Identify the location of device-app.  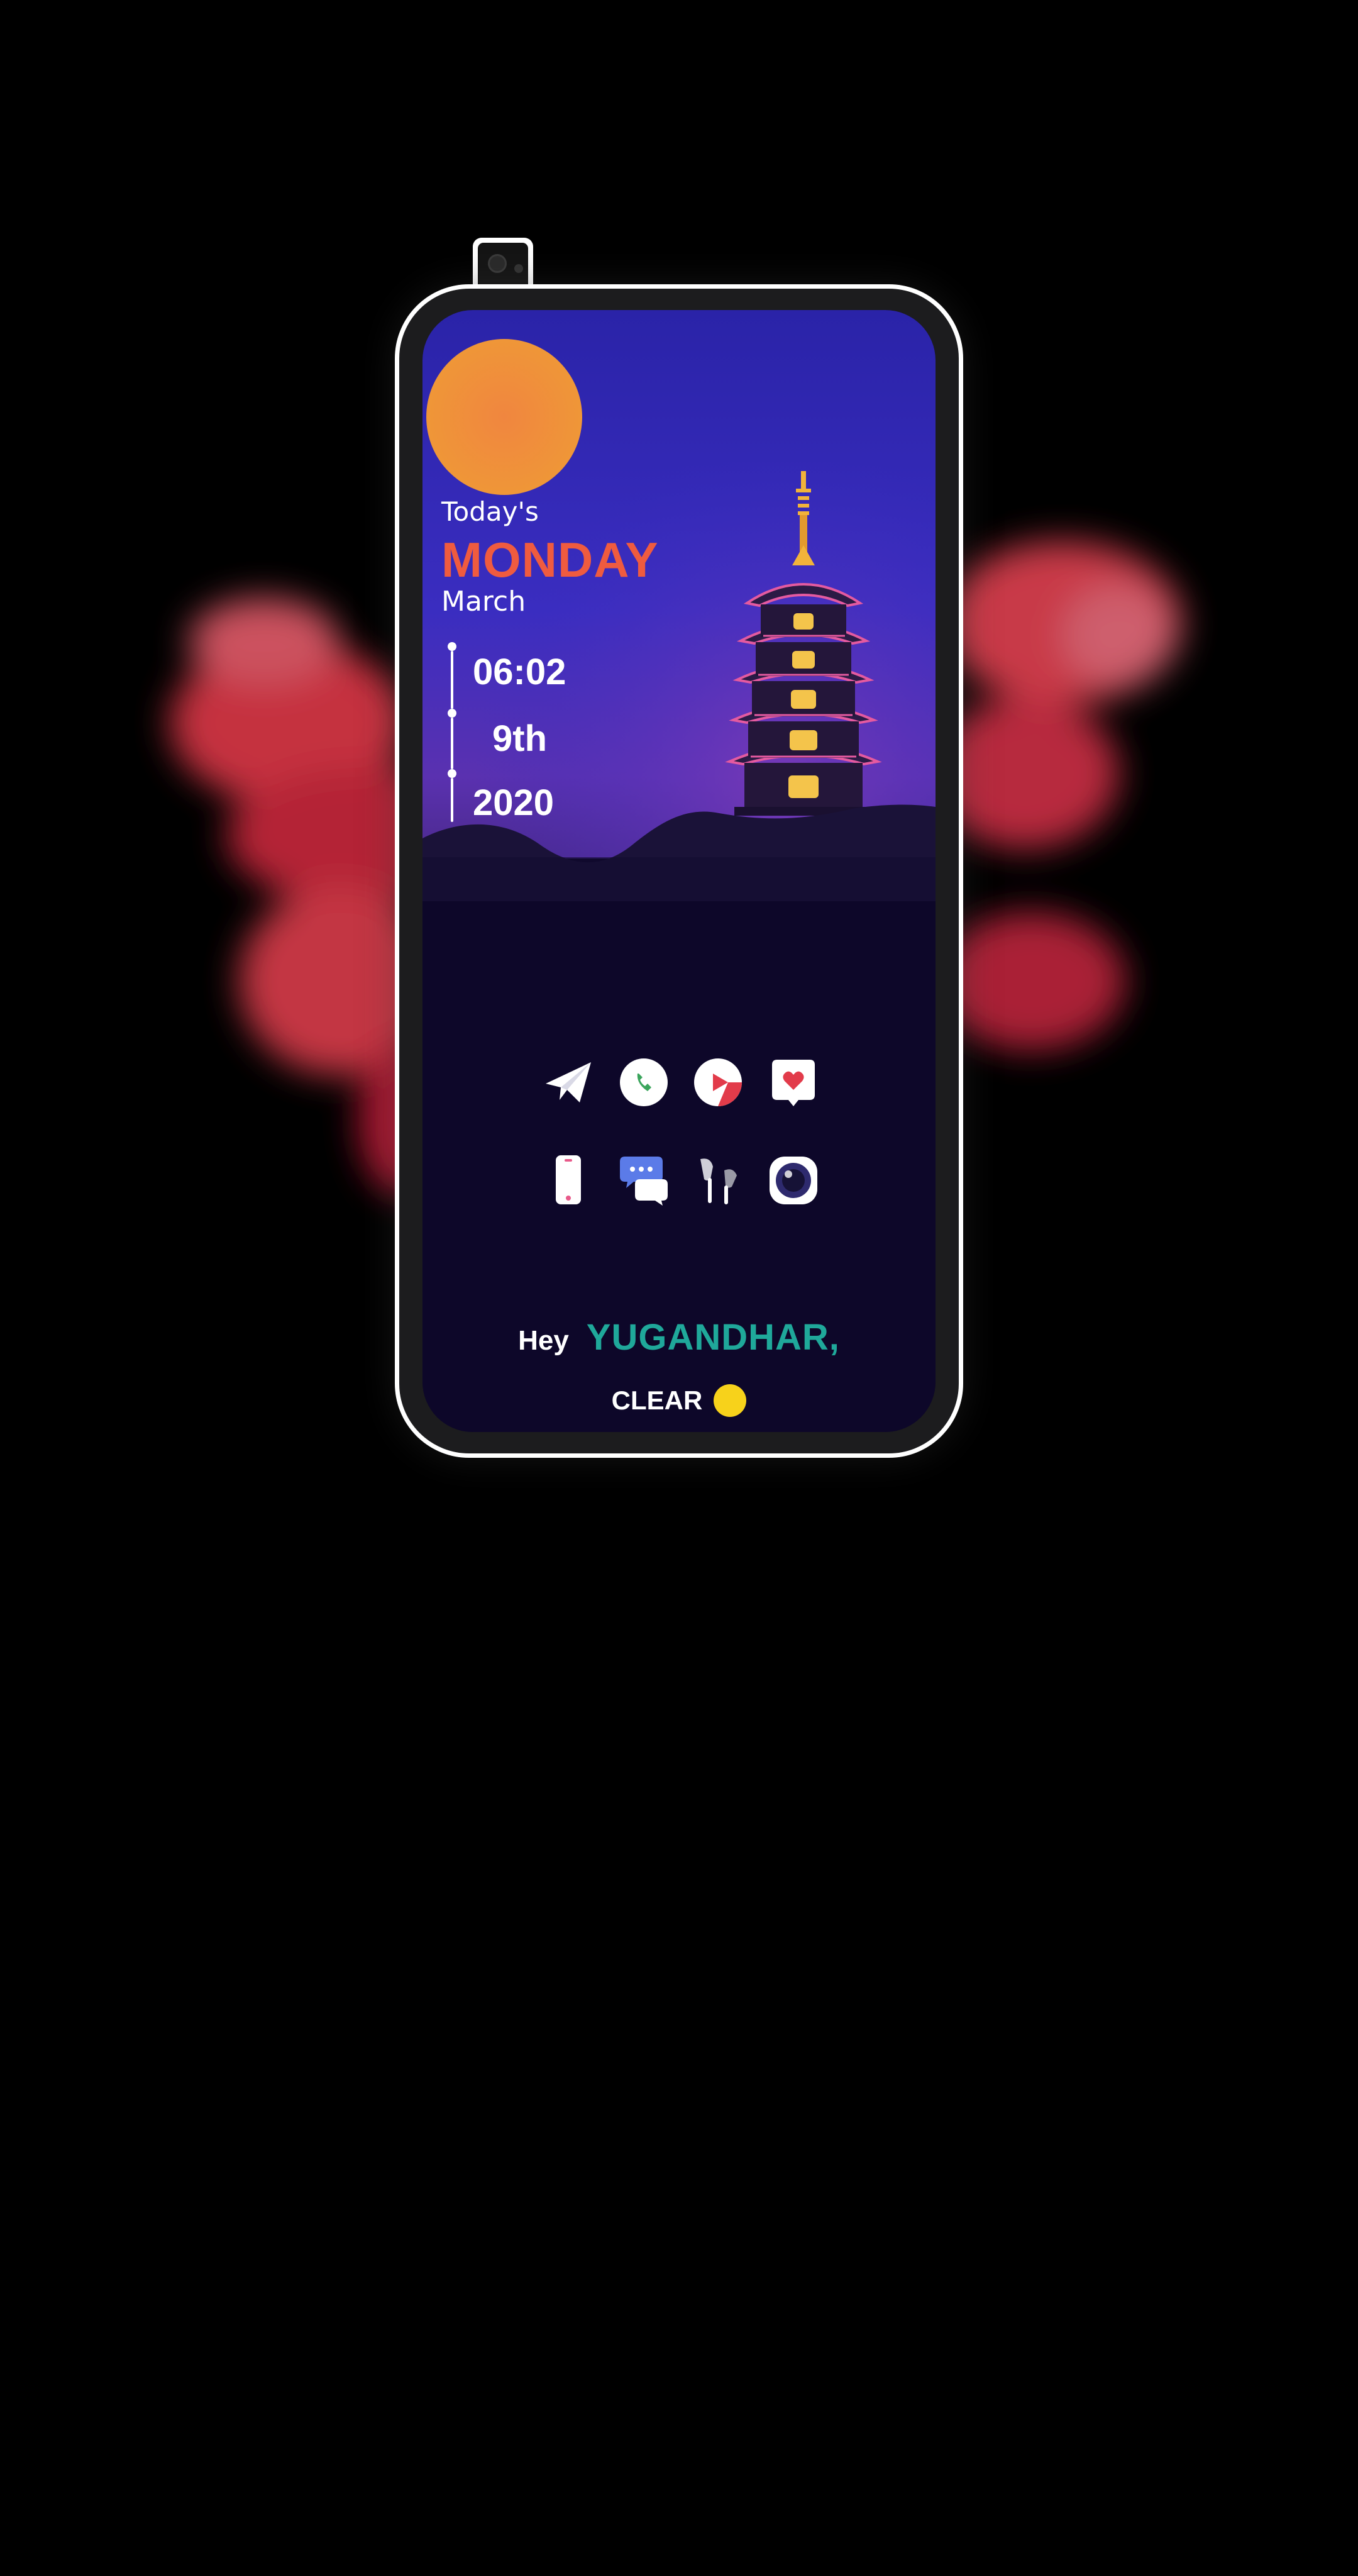
(568, 1180).